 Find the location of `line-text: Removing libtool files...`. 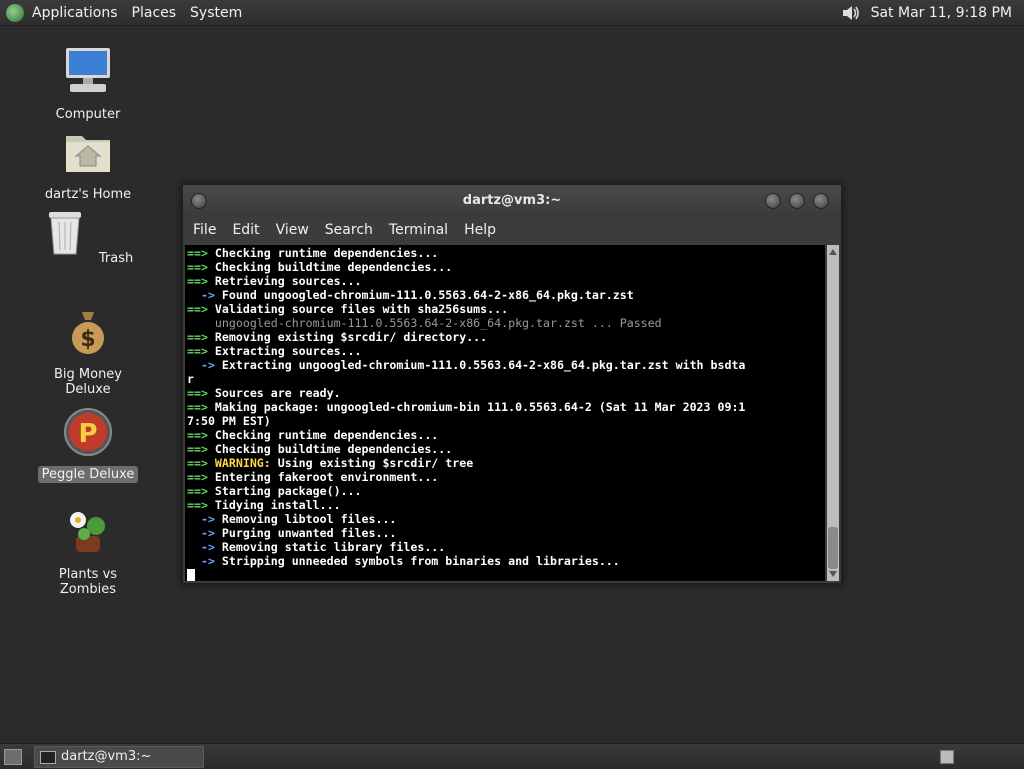

line-text: Removing libtool files... is located at coordinates (309, 519).